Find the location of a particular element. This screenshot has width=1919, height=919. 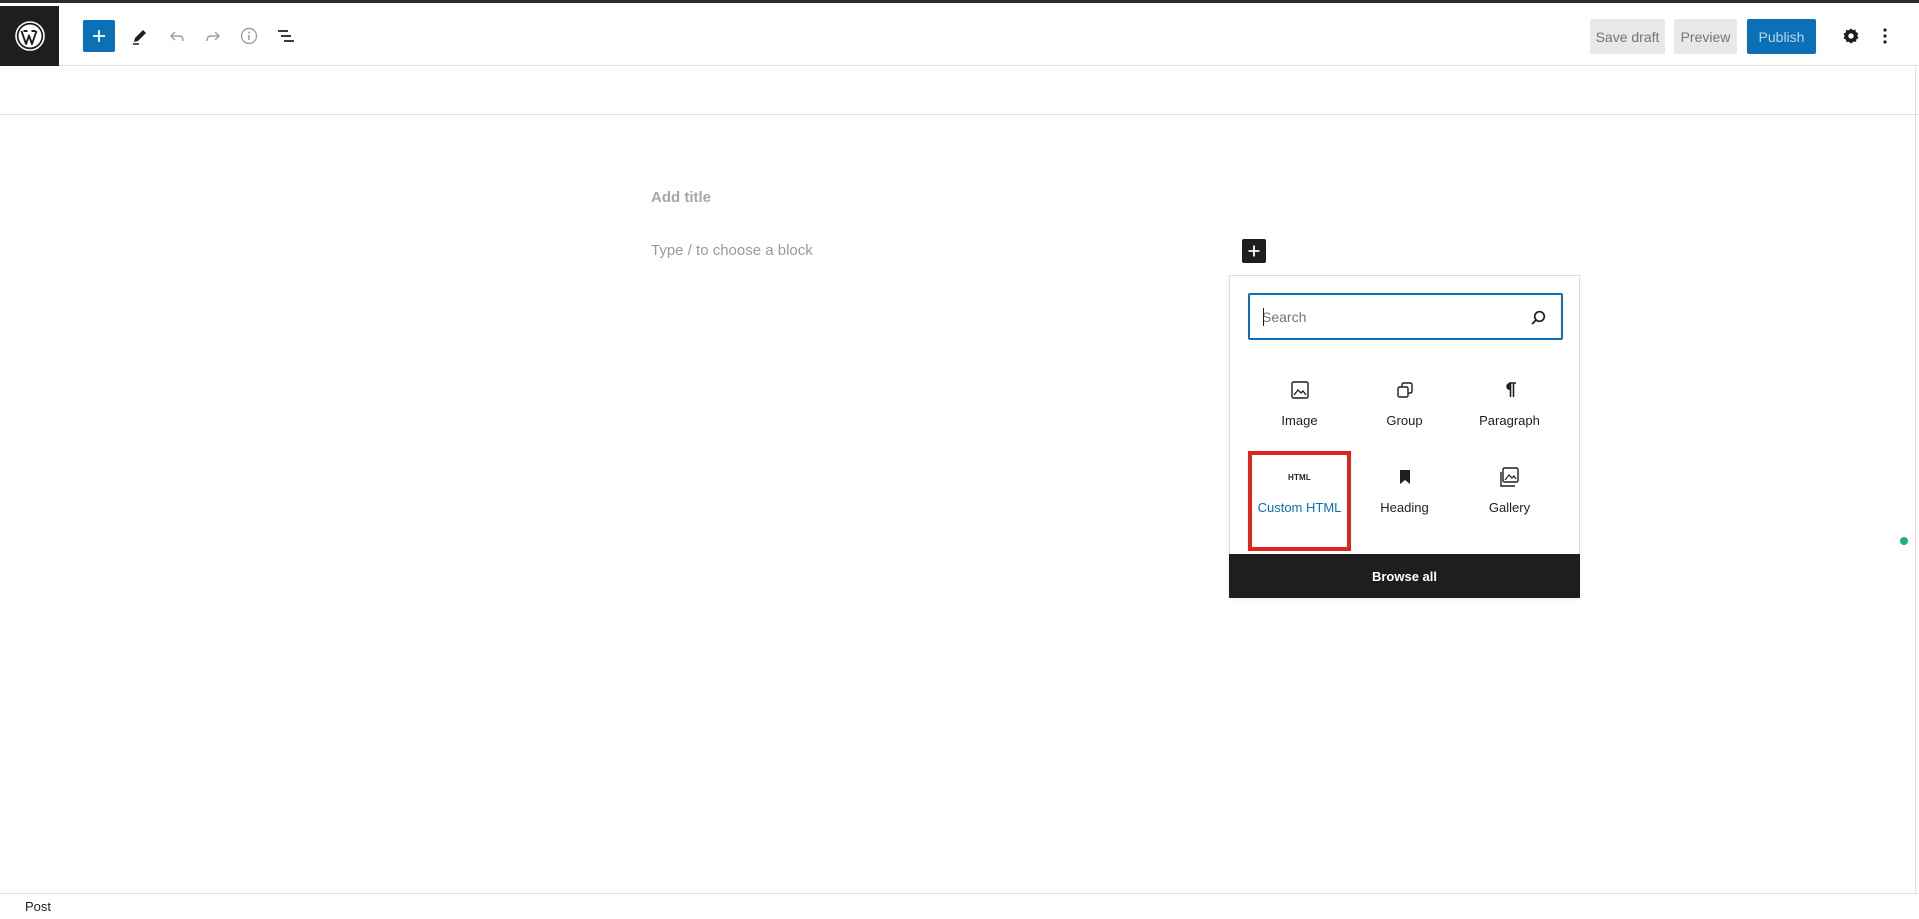

paragraph-icon is located at coordinates (1510, 390).